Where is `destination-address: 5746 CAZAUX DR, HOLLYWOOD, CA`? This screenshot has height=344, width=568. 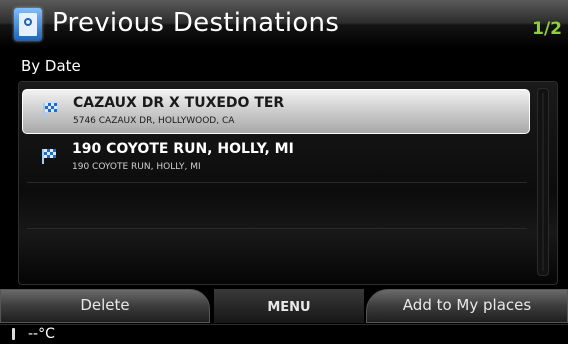 destination-address: 5746 CAZAUX DR, HOLLYWOOD, CA is located at coordinates (154, 121).